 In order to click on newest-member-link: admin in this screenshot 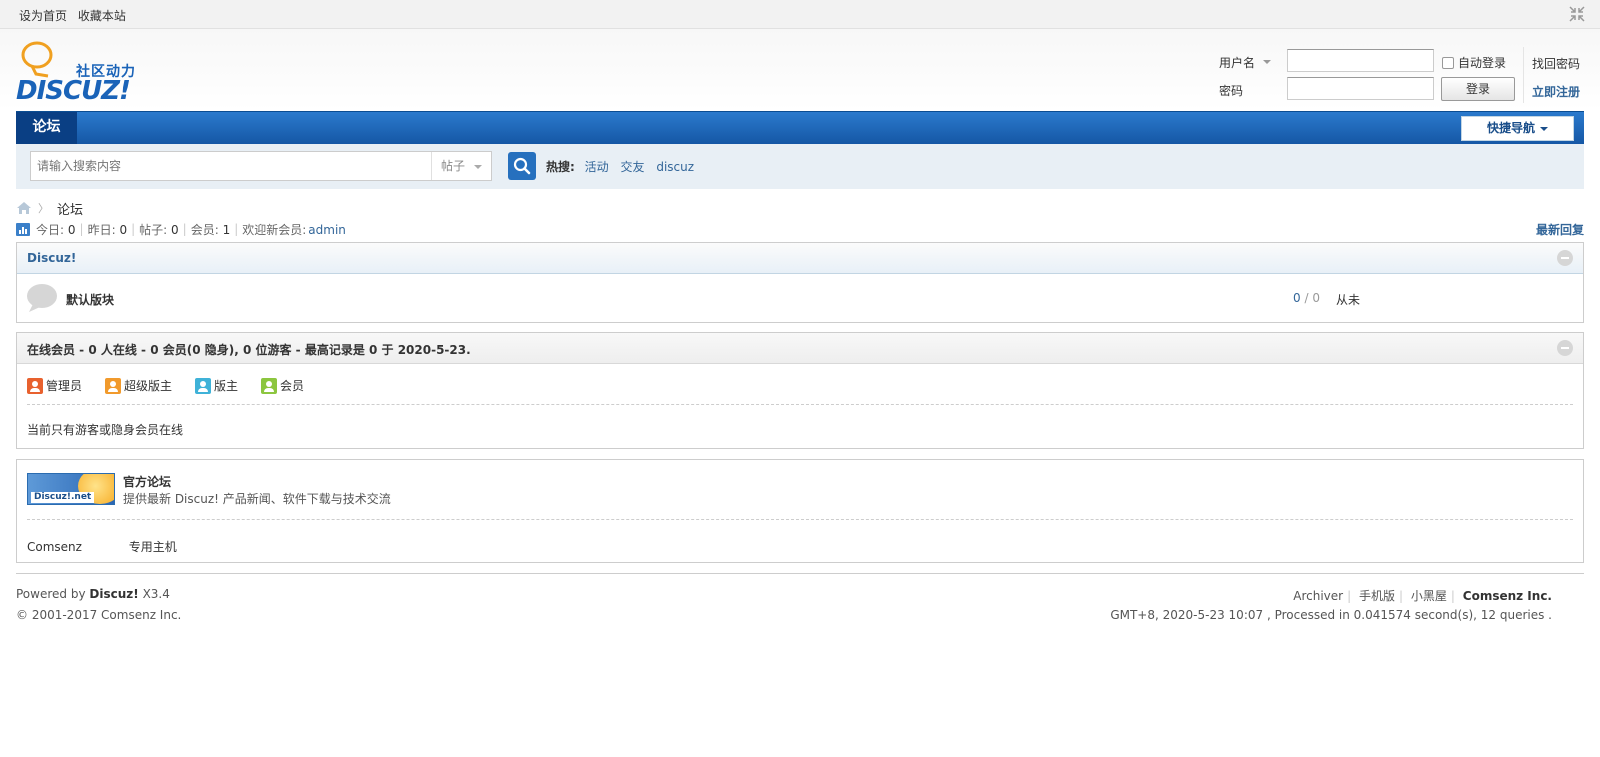, I will do `click(327, 230)`.